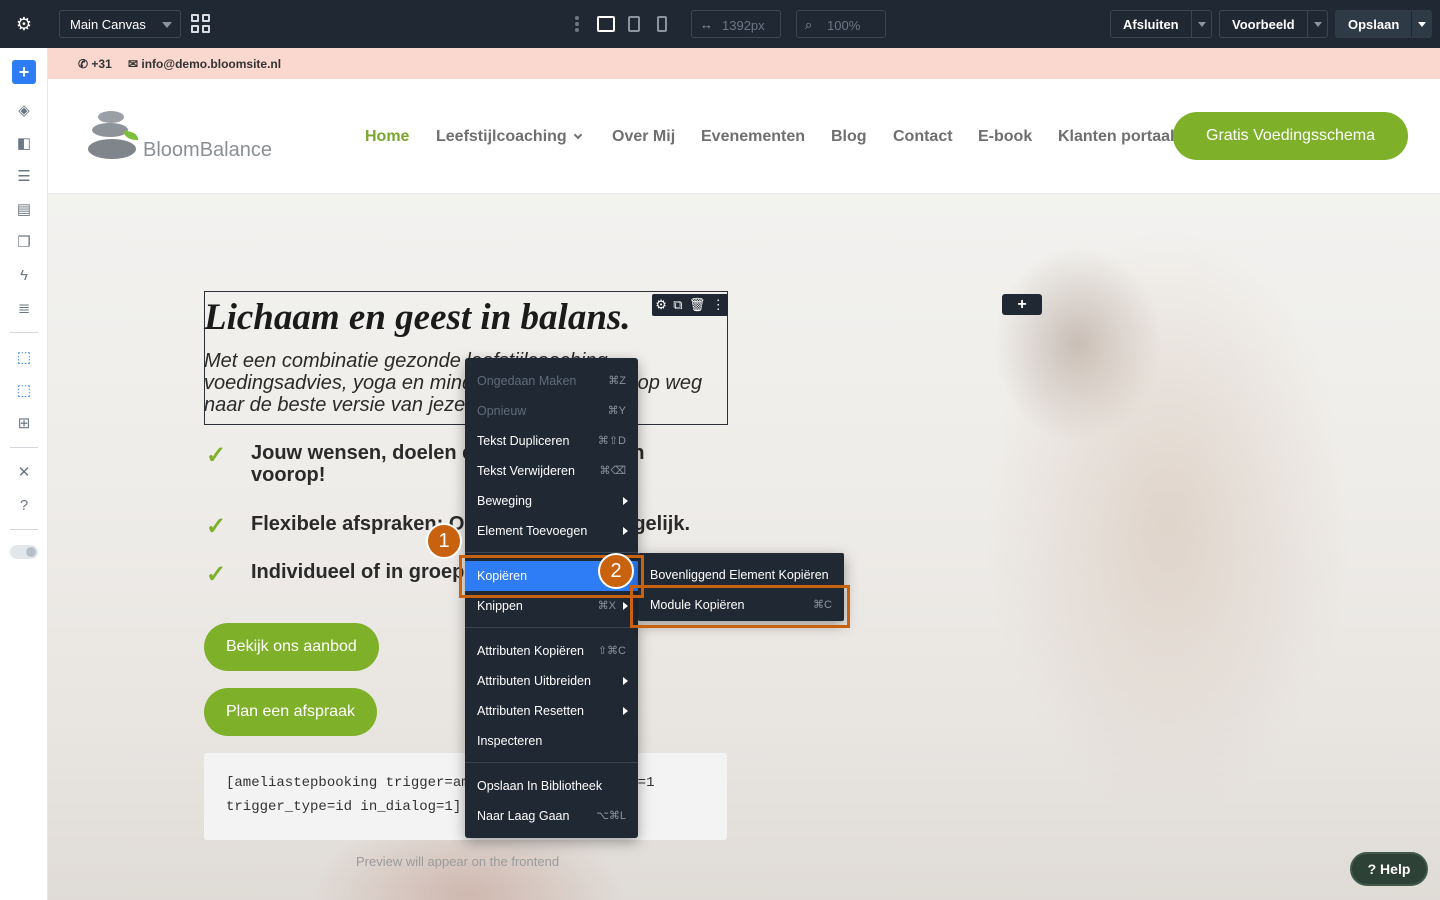 The height and width of the screenshot is (900, 1440). Describe the element at coordinates (24, 308) in the screenshot. I see `templates-icon: ≣` at that location.